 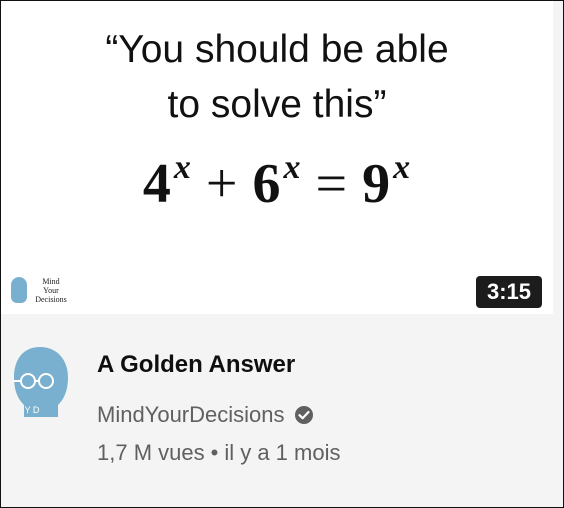 I want to click on logo-text-line: Mind, so click(x=51, y=281).